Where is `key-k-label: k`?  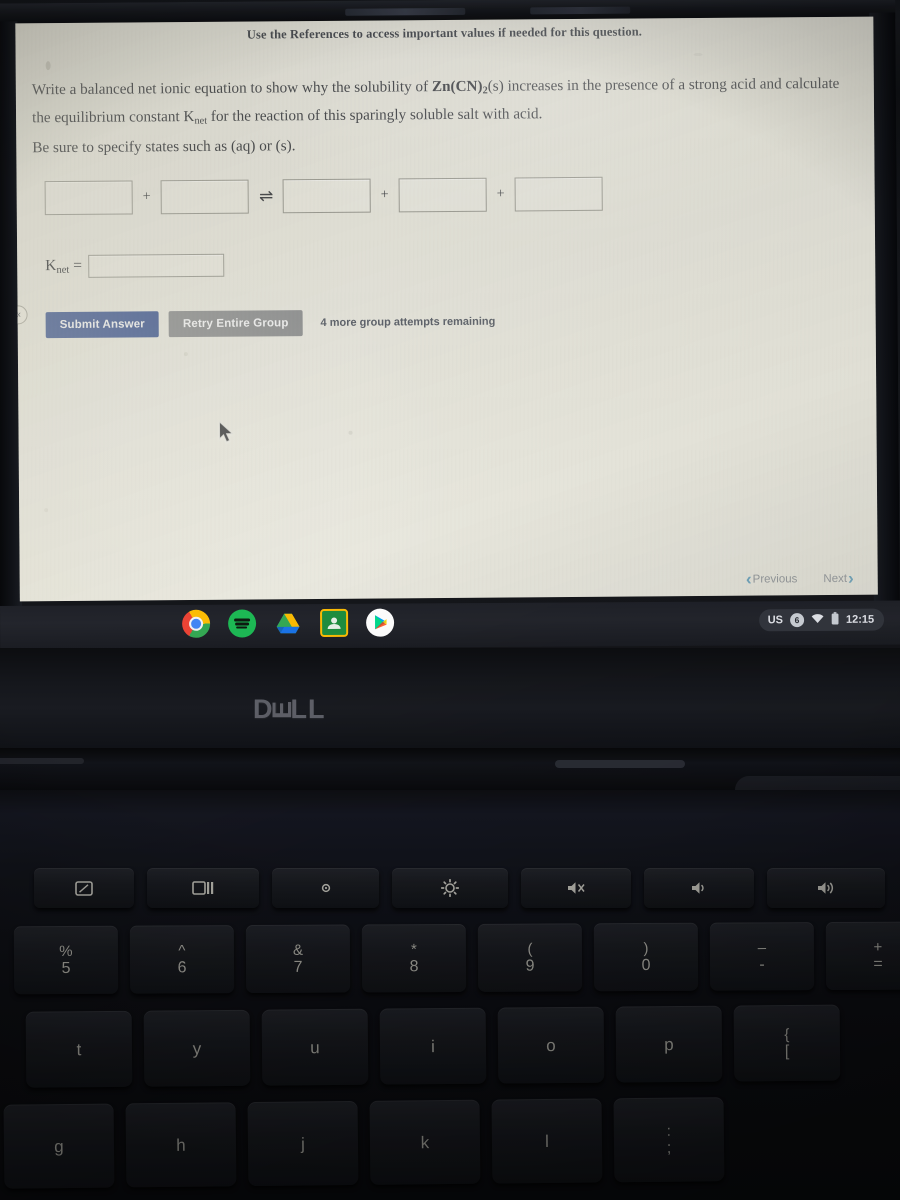 key-k-label: k is located at coordinates (425, 1142).